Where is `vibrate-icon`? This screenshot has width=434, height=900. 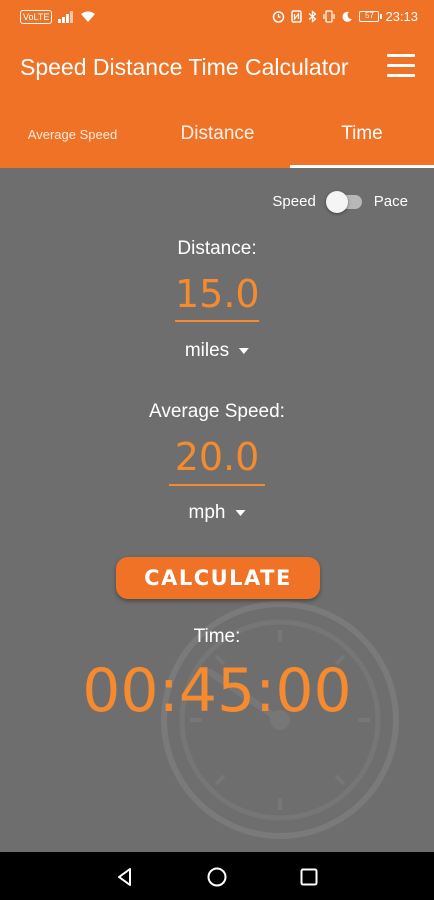
vibrate-icon is located at coordinates (329, 16).